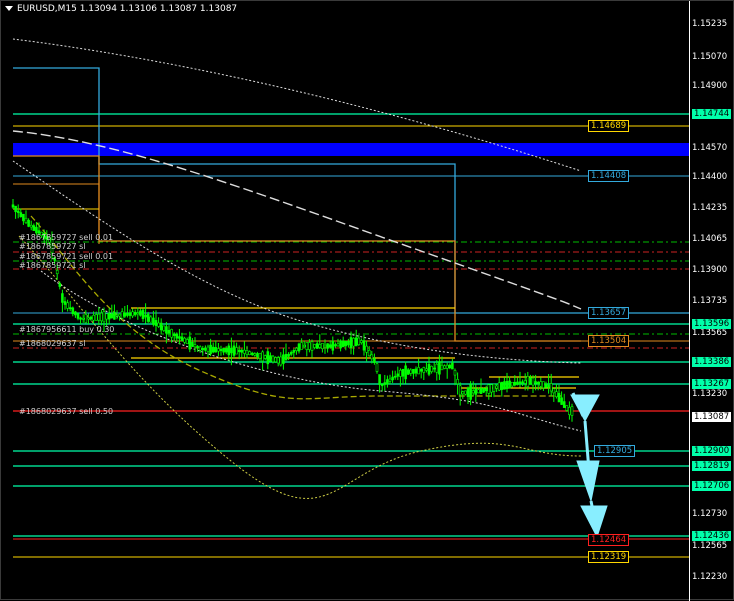 This screenshot has width=734, height=601. Describe the element at coordinates (9, 8) in the screenshot. I see `dropdown-triangle-icon` at that location.